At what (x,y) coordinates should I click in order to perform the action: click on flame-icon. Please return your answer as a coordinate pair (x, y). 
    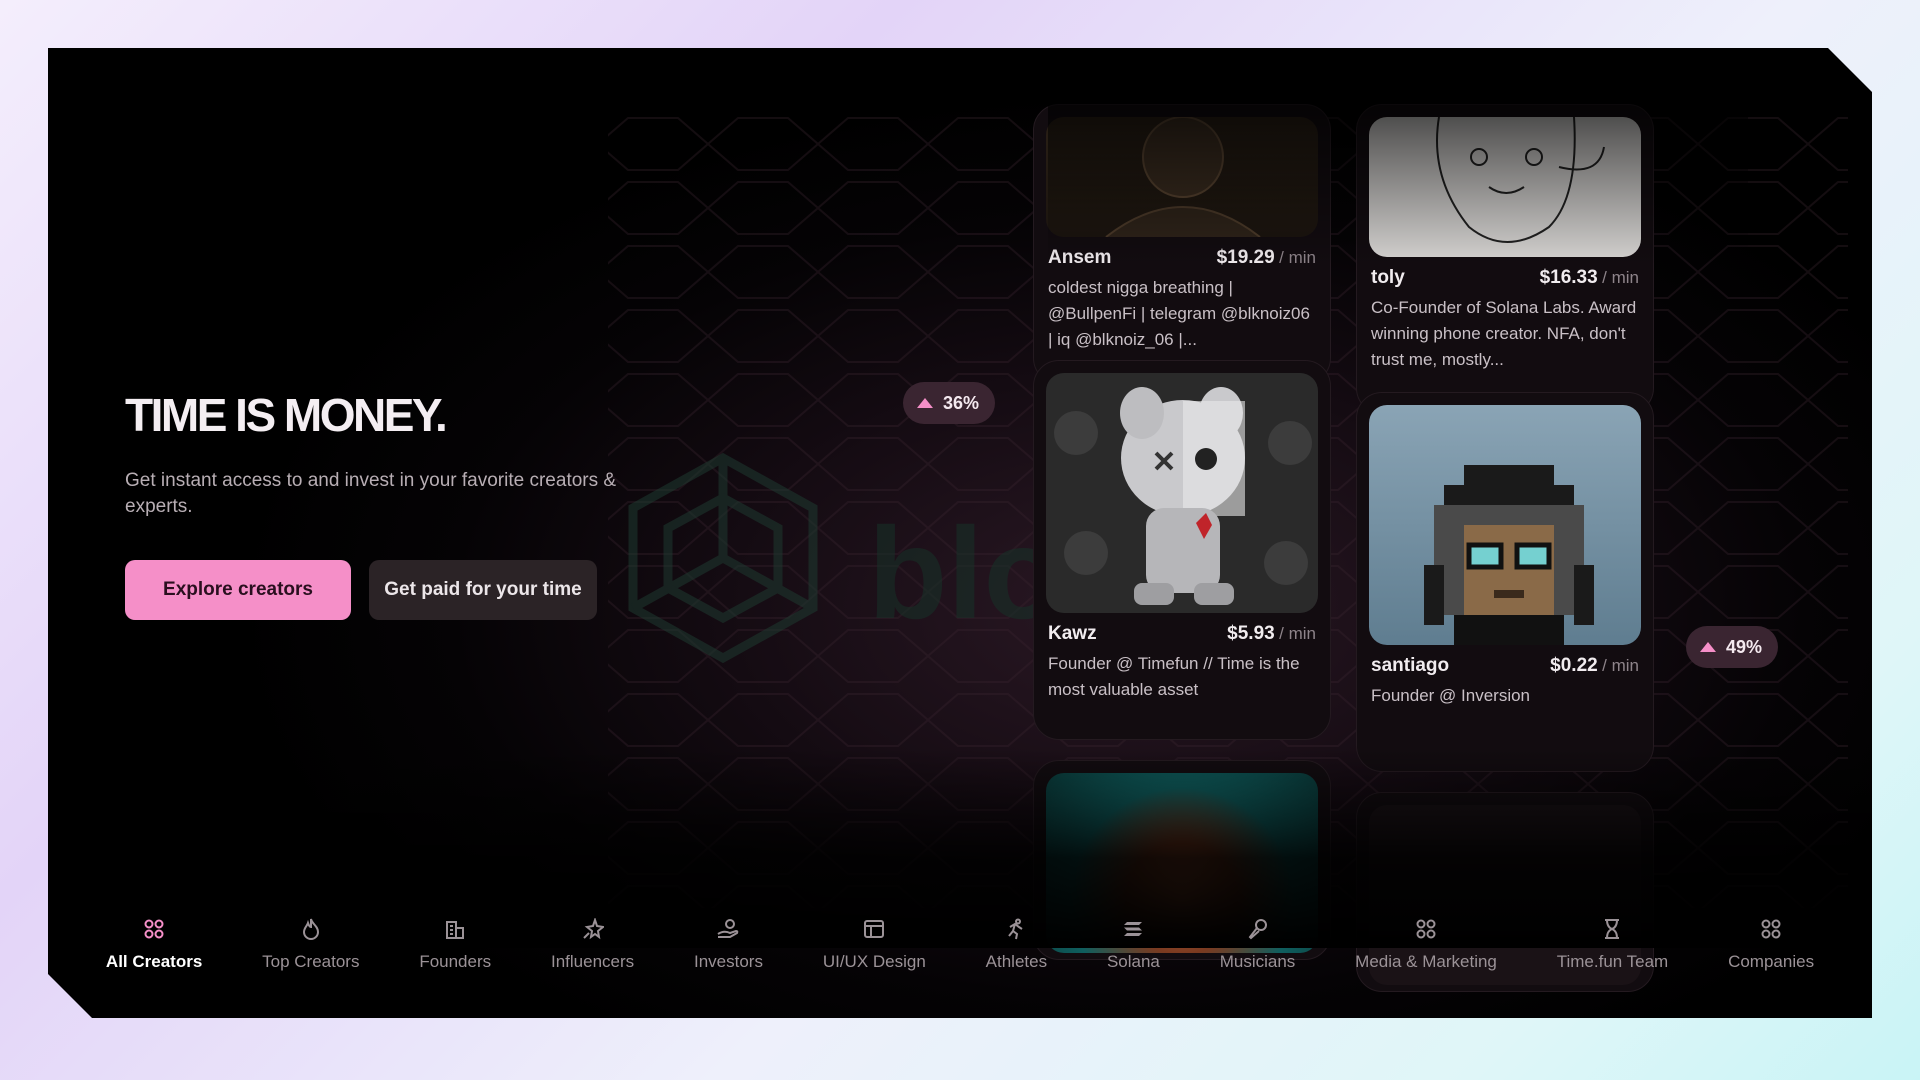
    Looking at the image, I should click on (311, 929).